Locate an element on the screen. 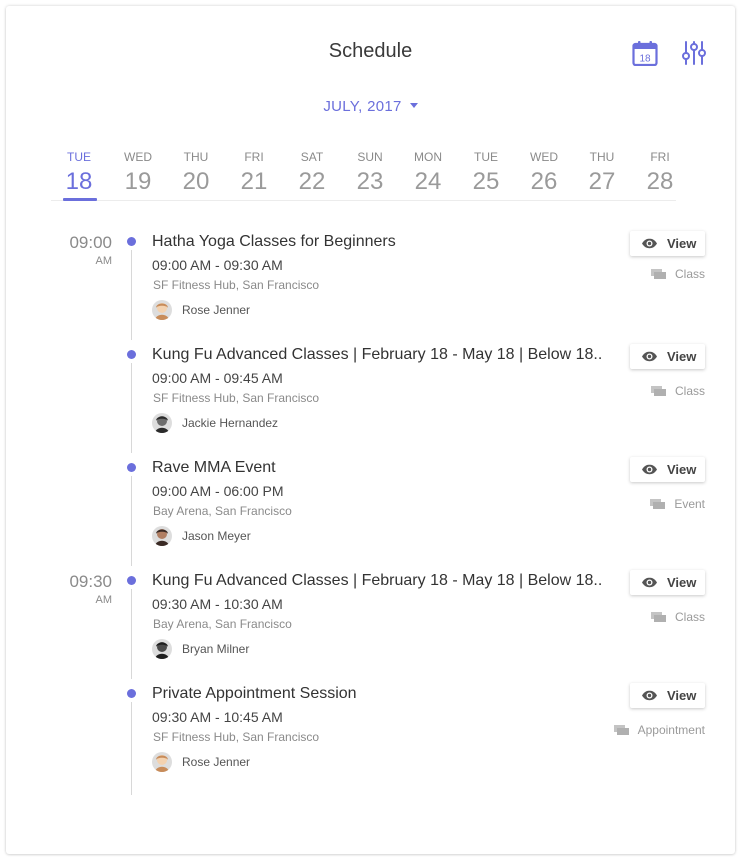 The height and width of the screenshot is (861, 741). day-sun-23: SUN 23 is located at coordinates (370, 172).